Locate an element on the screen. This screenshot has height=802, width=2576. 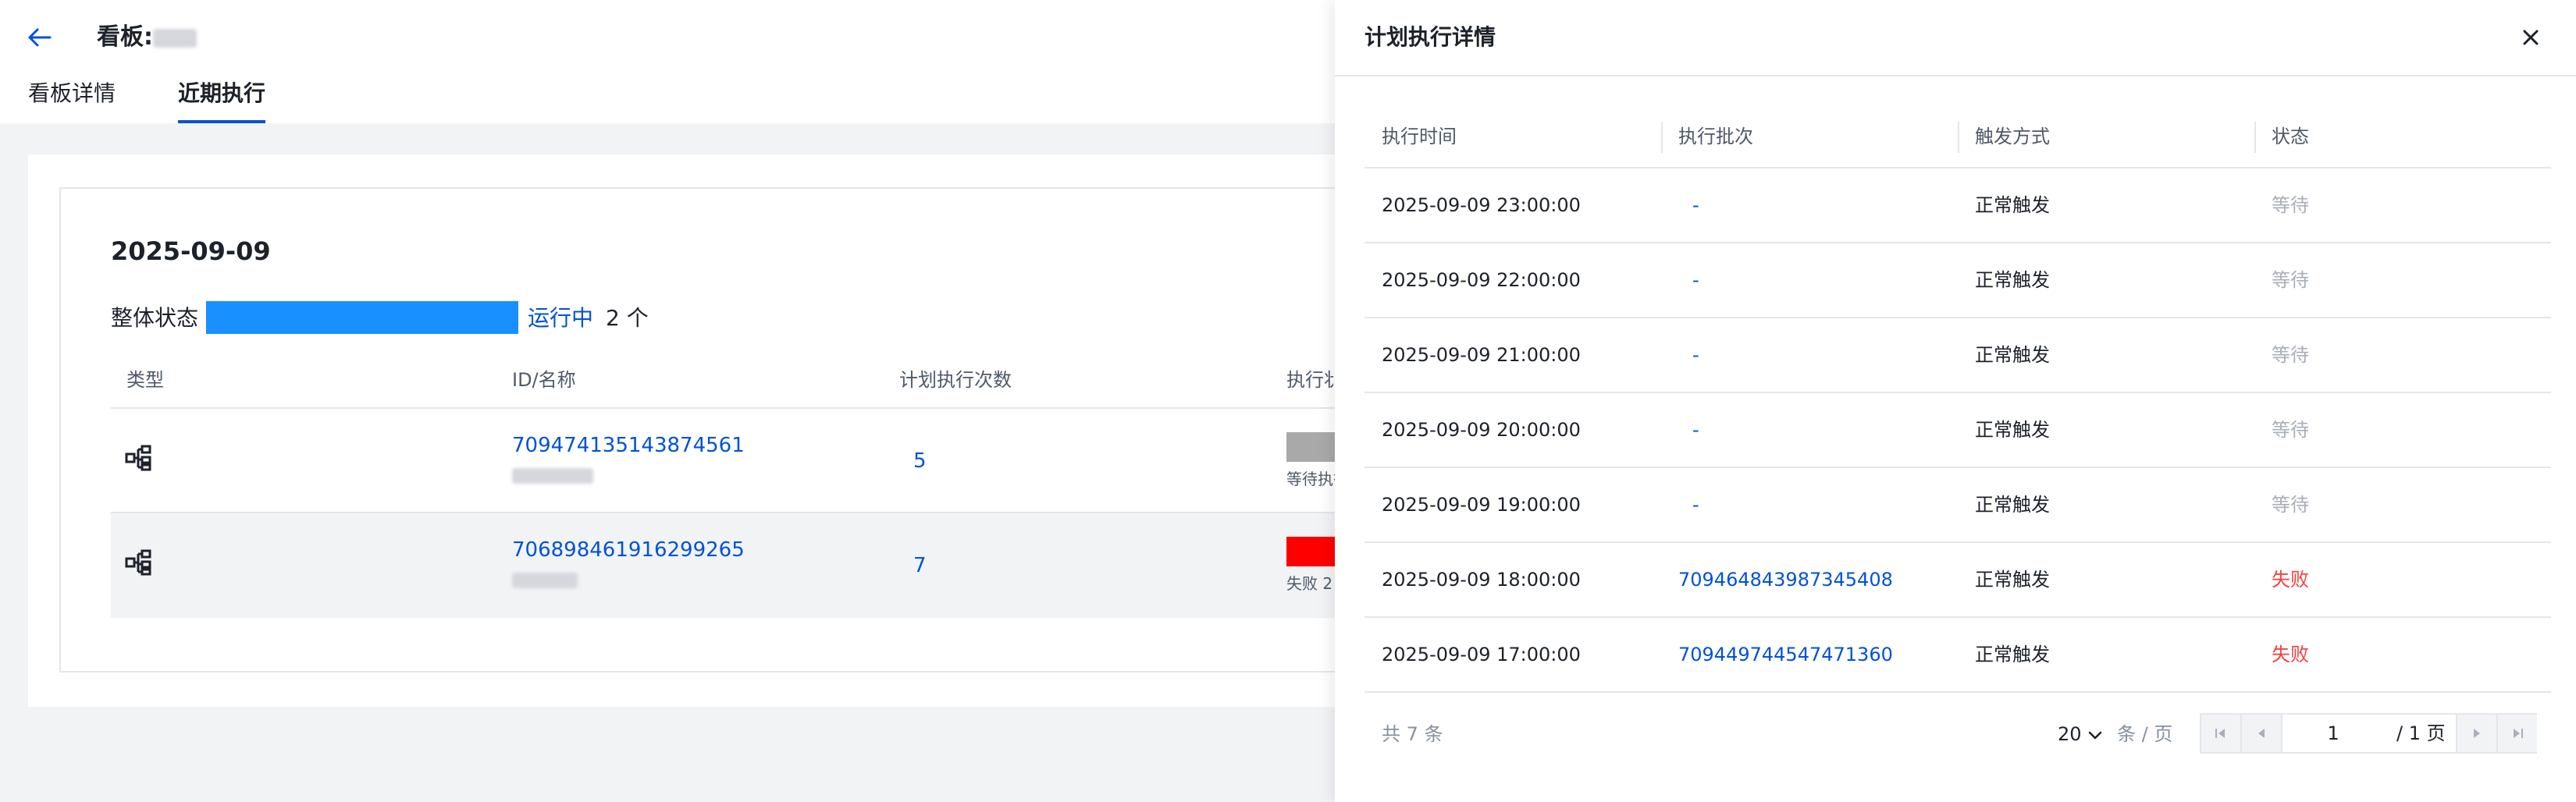
last-page-button is located at coordinates (2517, 734).